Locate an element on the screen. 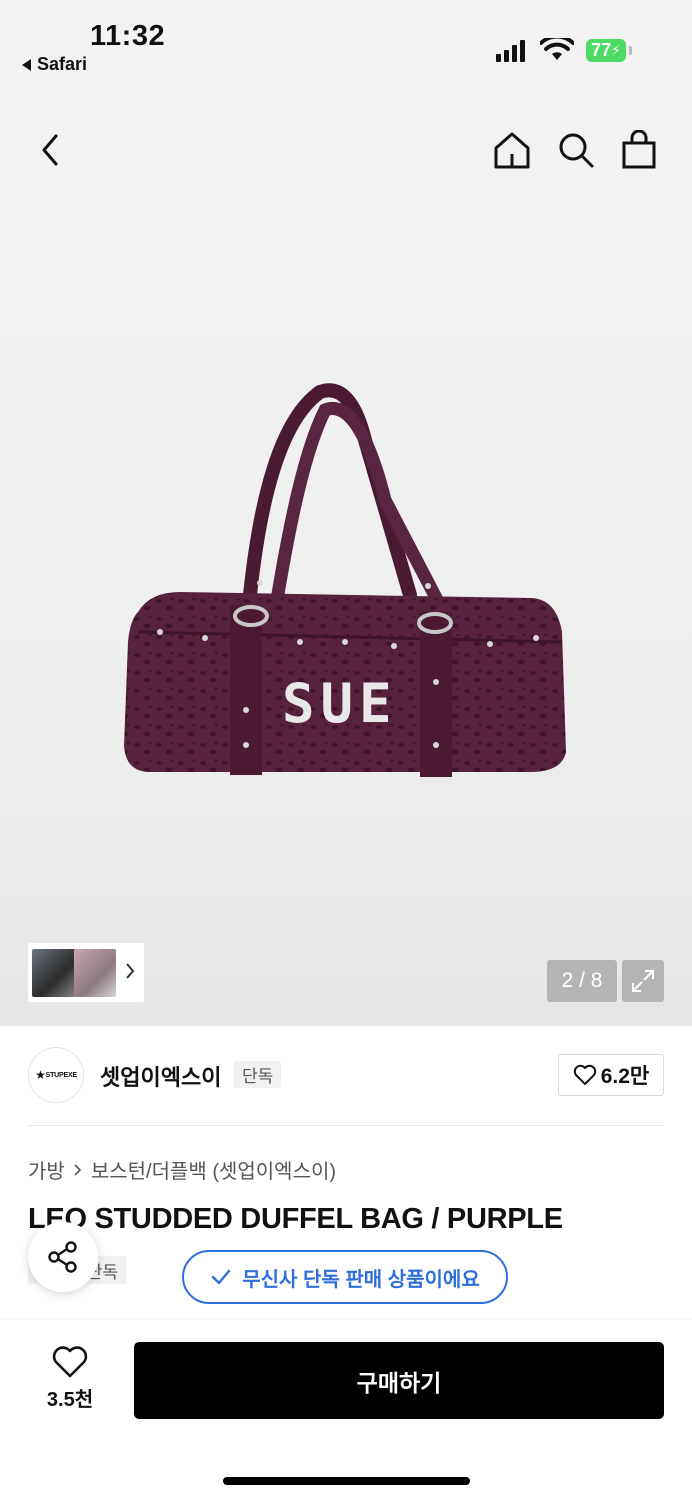 The image size is (692, 1500). brand-like-count: 6.2만 is located at coordinates (625, 1076).